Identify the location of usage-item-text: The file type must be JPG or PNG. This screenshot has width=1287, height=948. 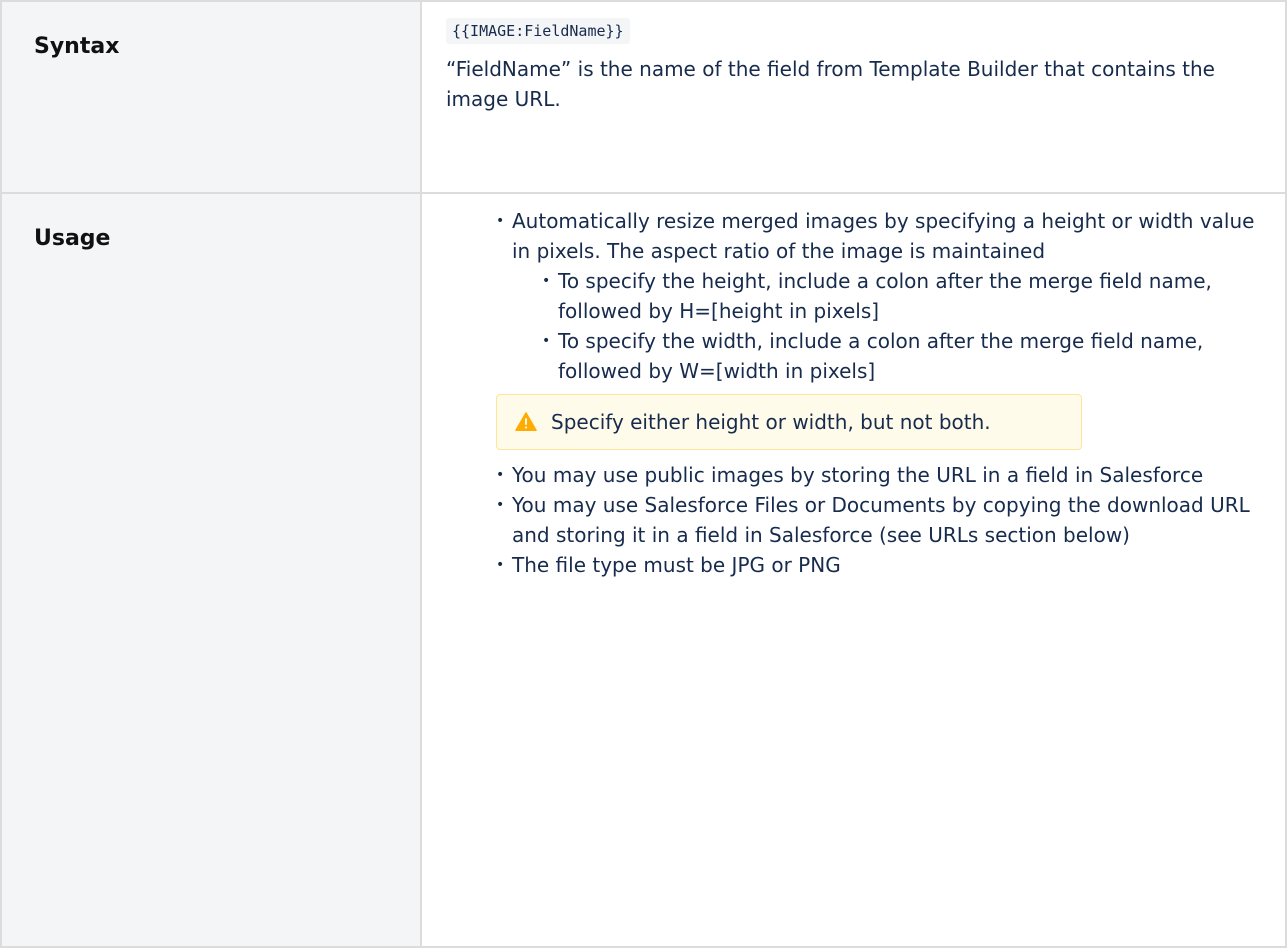
(676, 565).